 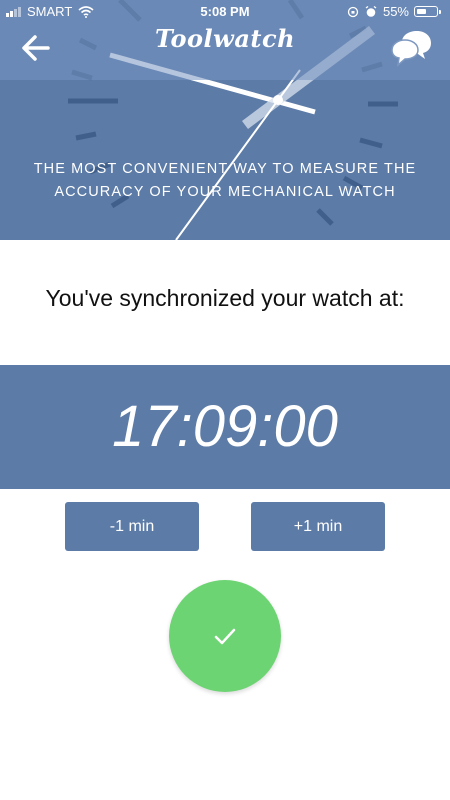 I want to click on chat-bubbles-icon, so click(x=411, y=49).